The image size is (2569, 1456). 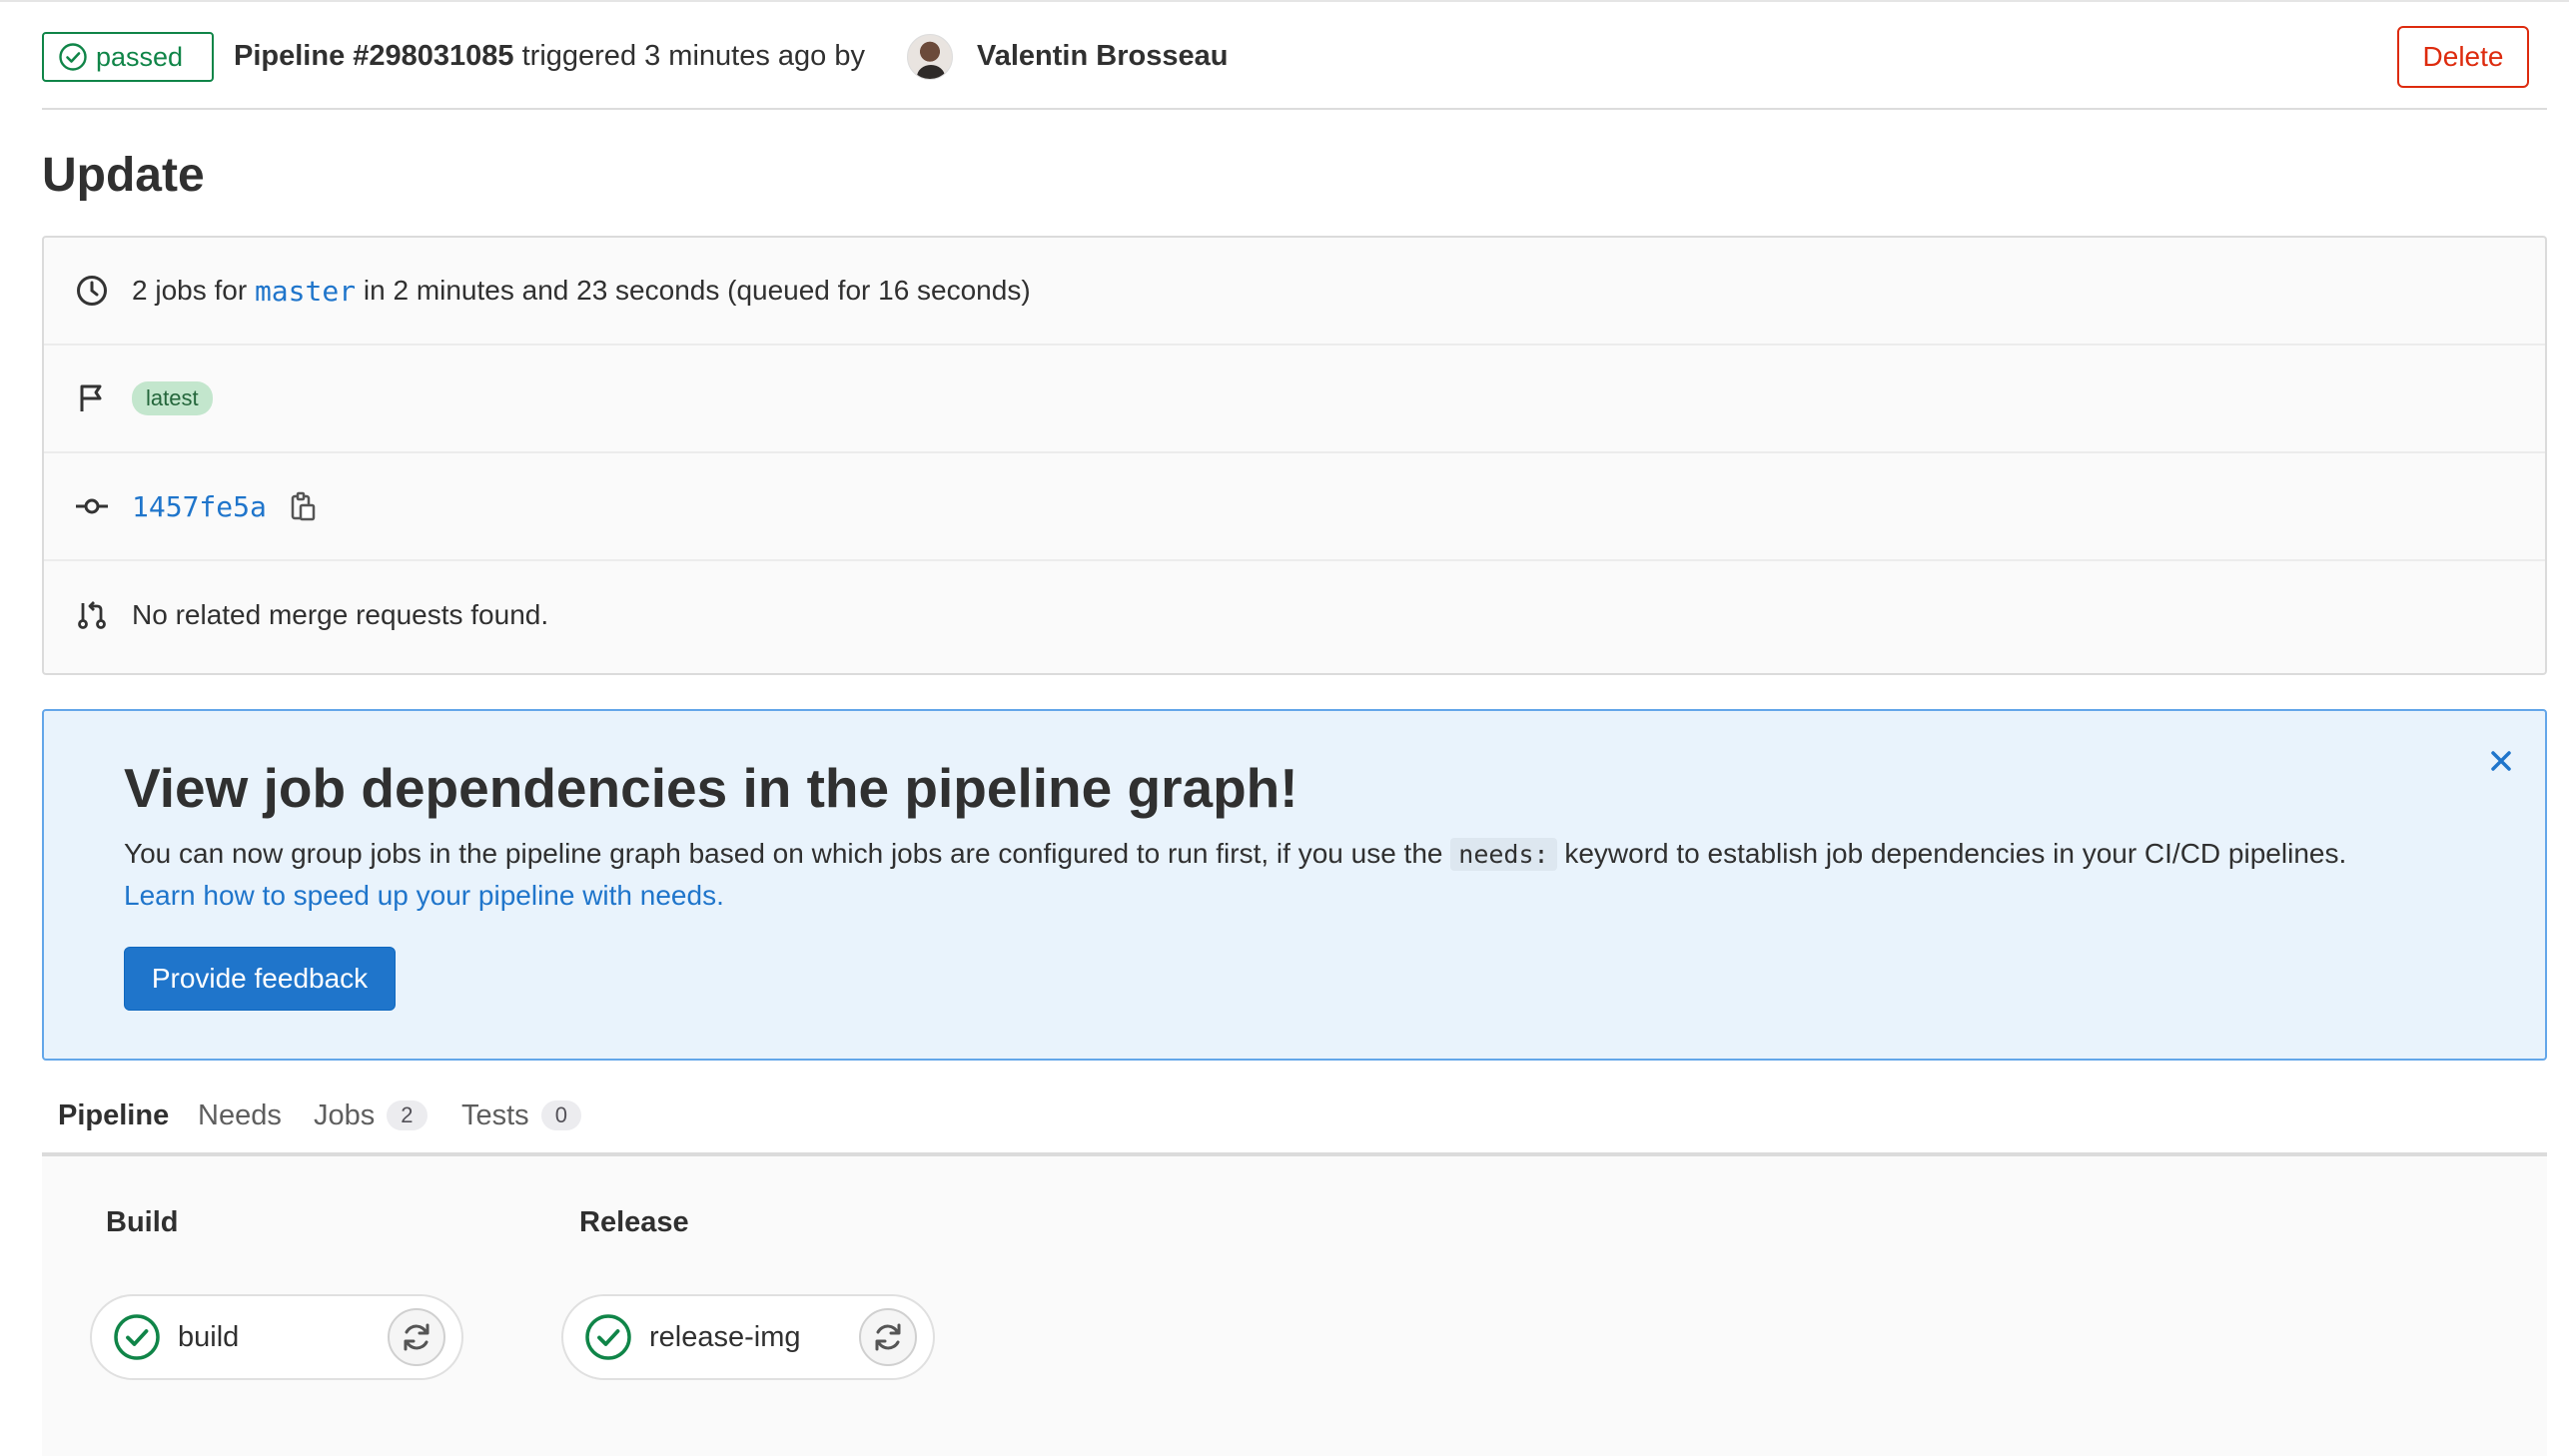 I want to click on tab-jobs-label: Jobs, so click(x=345, y=1114).